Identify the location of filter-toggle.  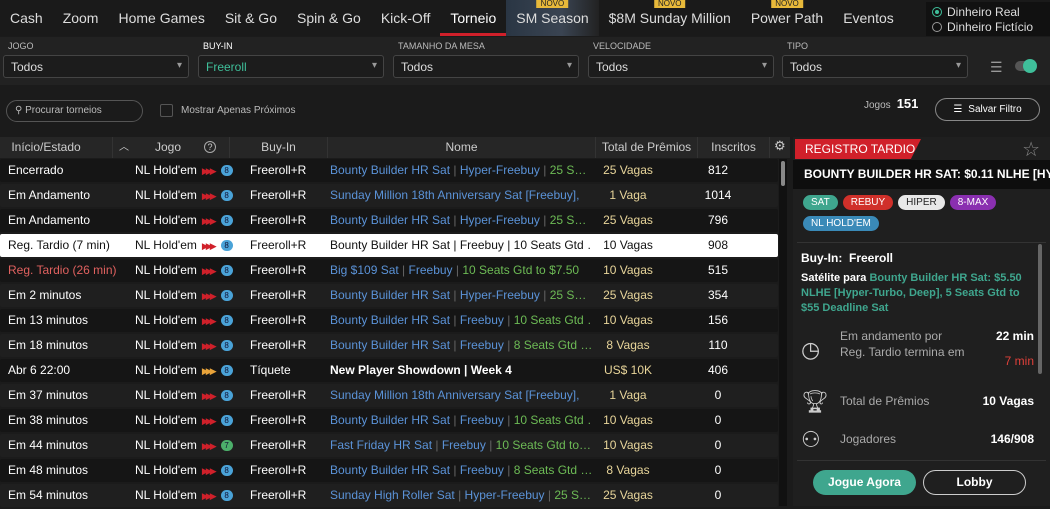
(1026, 66).